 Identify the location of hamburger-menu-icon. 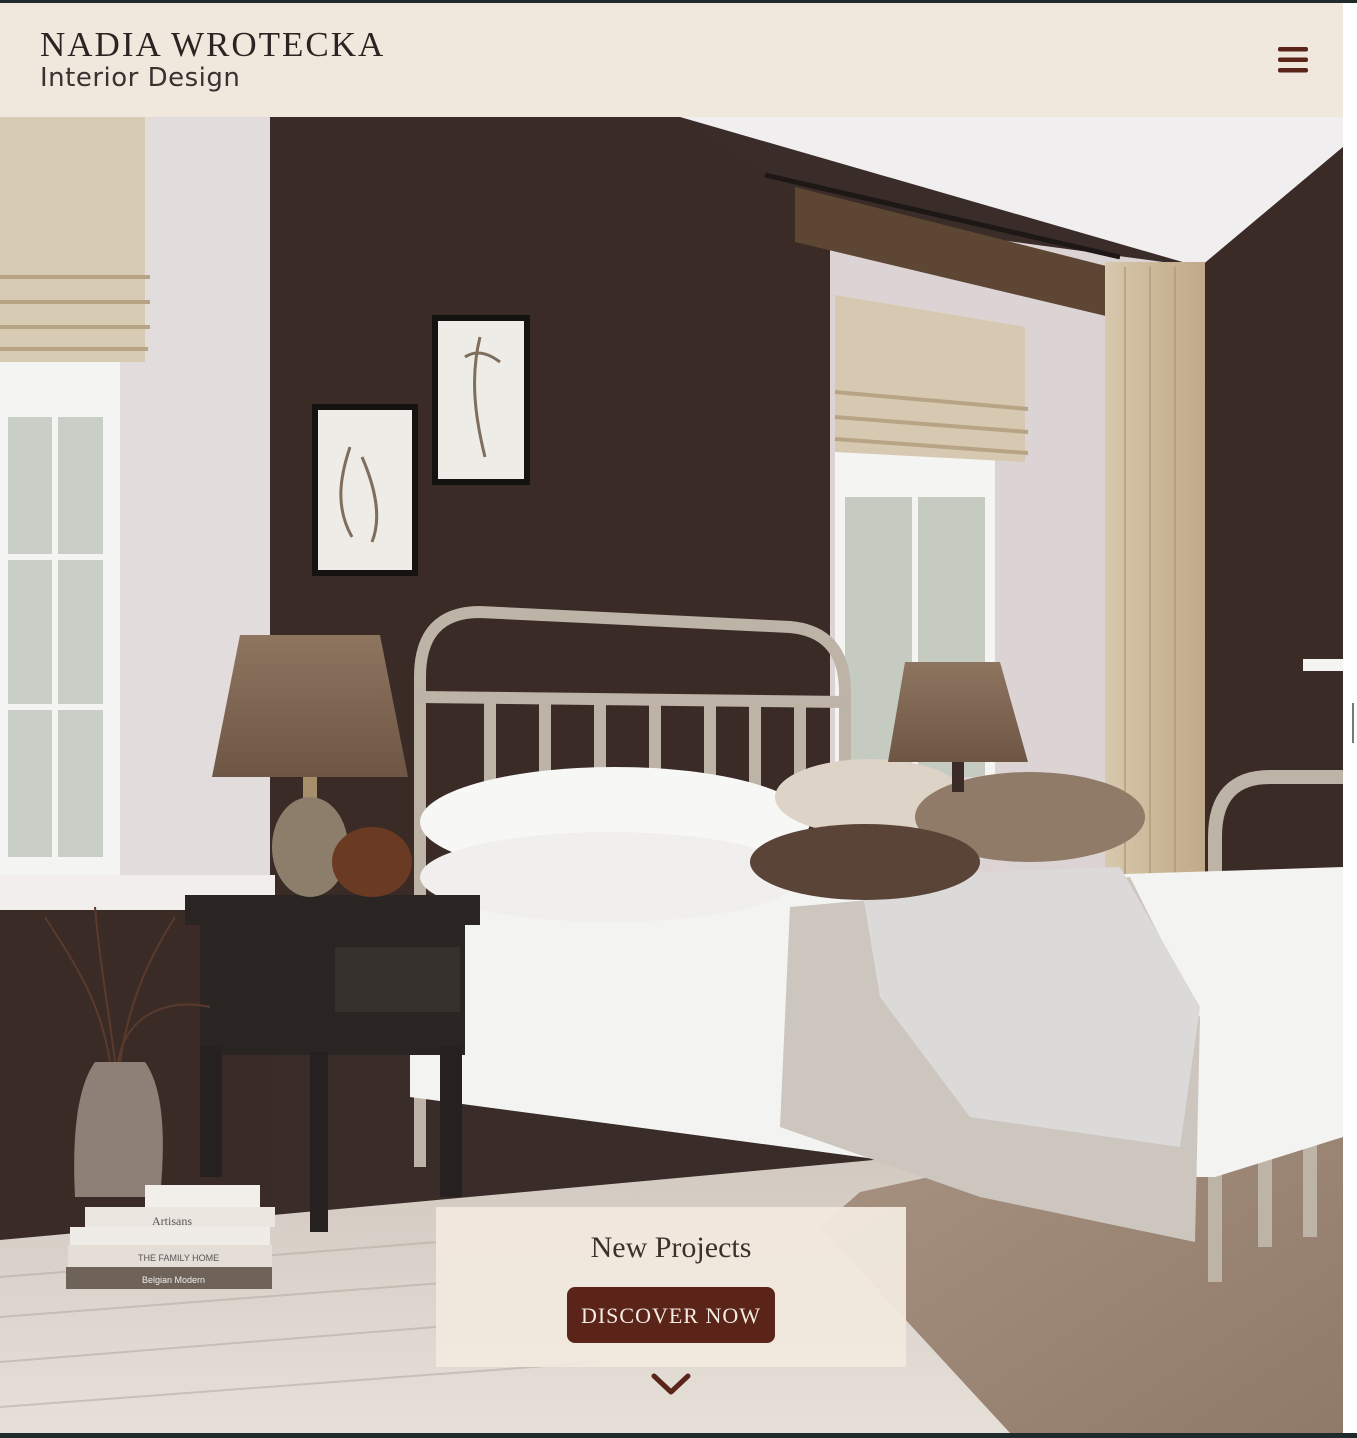
(1293, 60).